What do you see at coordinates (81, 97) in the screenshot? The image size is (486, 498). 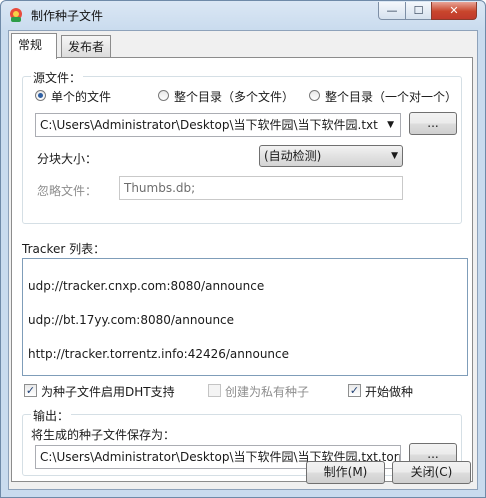 I see `radio-single-label: 单个的文件` at bounding box center [81, 97].